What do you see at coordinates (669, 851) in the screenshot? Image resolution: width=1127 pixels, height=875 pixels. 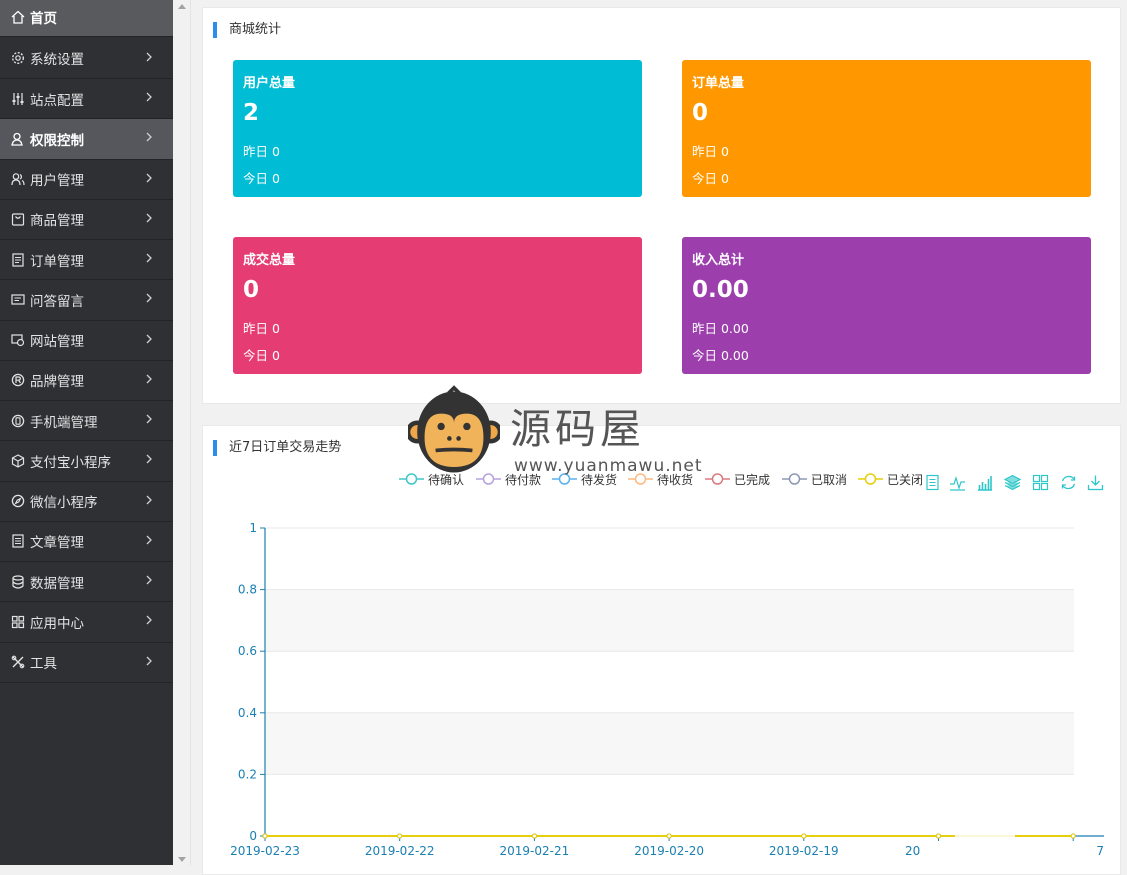 I see `x-tick-label: 2019-02-20` at bounding box center [669, 851].